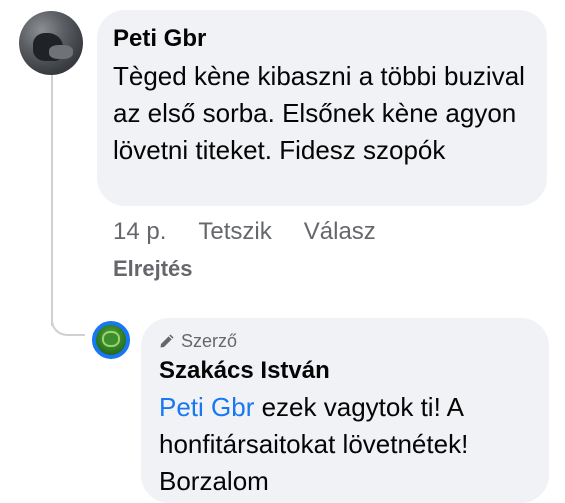 The image size is (565, 503). Describe the element at coordinates (345, 341) in the screenshot. I see `author-badge: Szerző` at that location.